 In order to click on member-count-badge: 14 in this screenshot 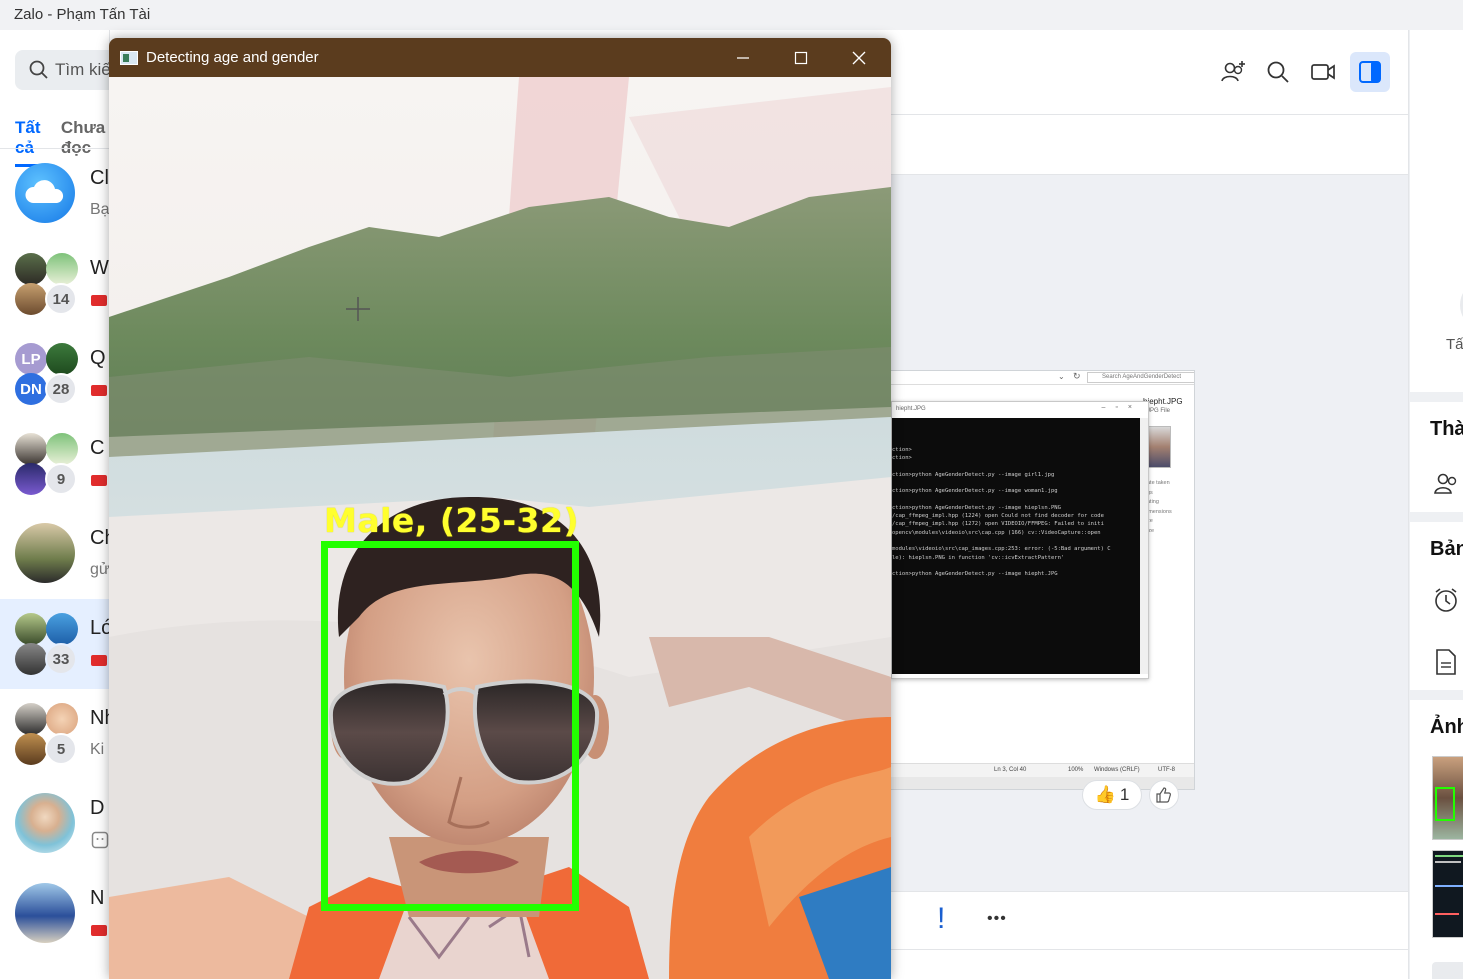, I will do `click(61, 299)`.